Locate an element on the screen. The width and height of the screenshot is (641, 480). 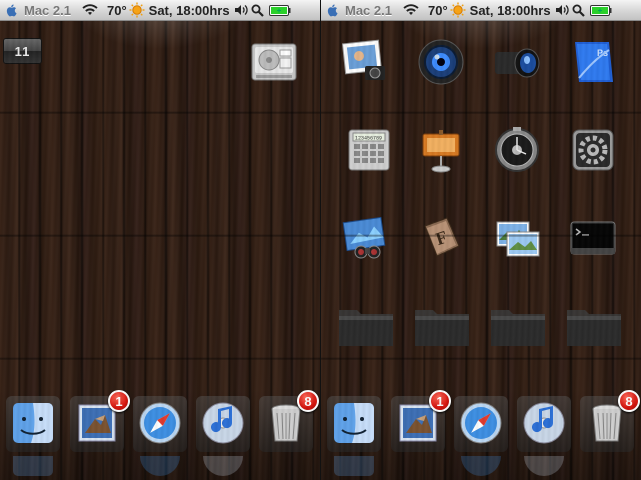
clock-widget: 11 is located at coordinates (22, 51).